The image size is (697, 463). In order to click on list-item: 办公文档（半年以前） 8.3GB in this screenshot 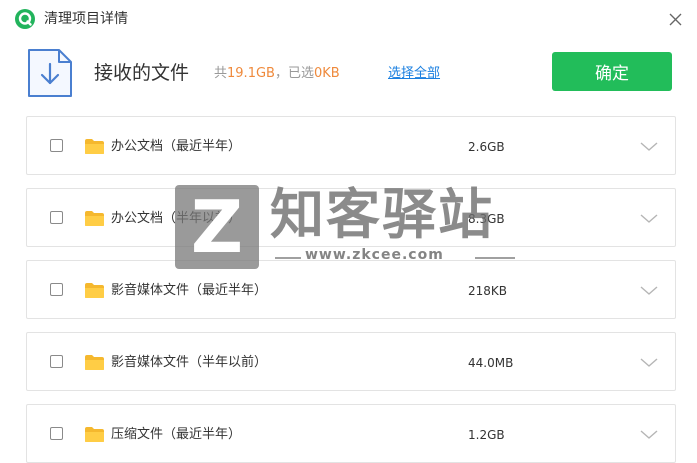, I will do `click(351, 217)`.